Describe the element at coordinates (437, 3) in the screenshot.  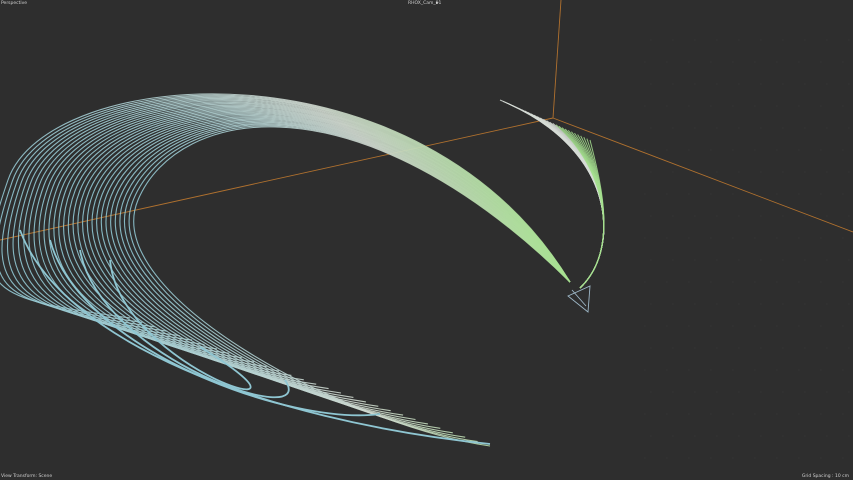
I see `chevron-right-icon: ▸` at that location.